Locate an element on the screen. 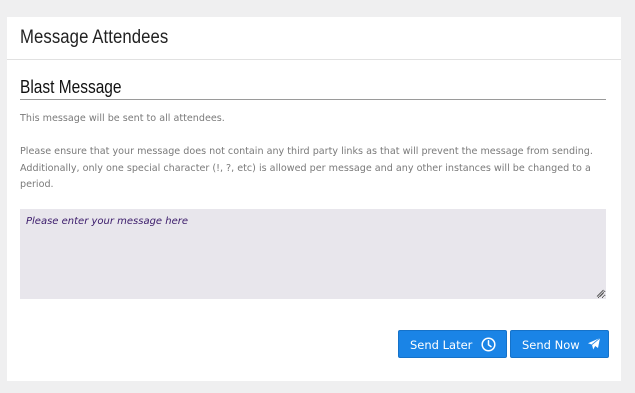  paper-plane-icon is located at coordinates (594, 343).